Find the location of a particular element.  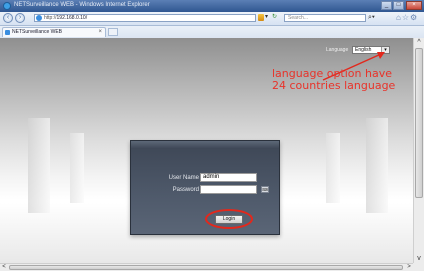

tab-netsurveillance: NETSurveillance WEB × is located at coordinates (54, 32).